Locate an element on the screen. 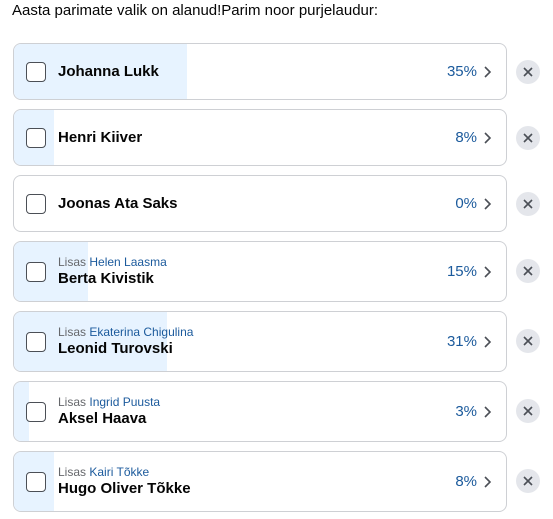  option-name: Hugo Oliver Tõkke is located at coordinates (124, 488).